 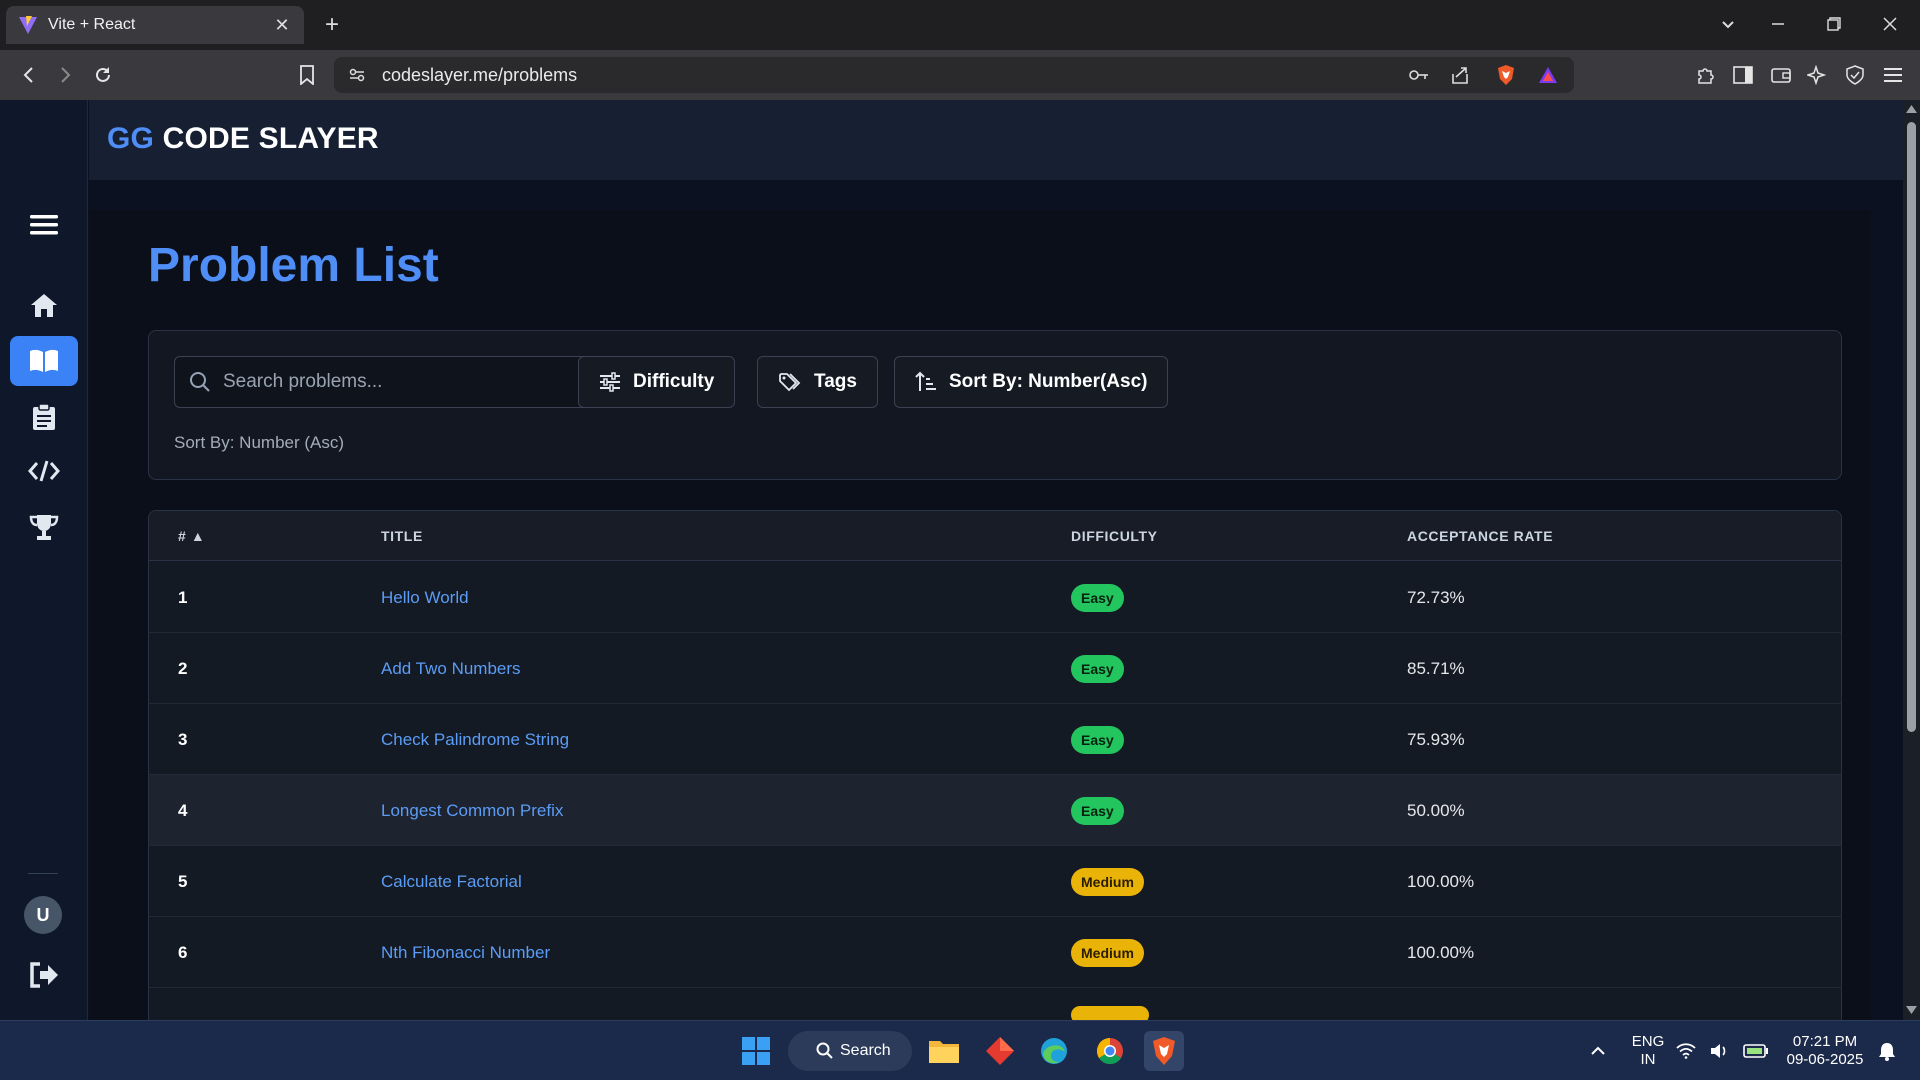 What do you see at coordinates (1705, 75) in the screenshot?
I see `extensions-icon` at bounding box center [1705, 75].